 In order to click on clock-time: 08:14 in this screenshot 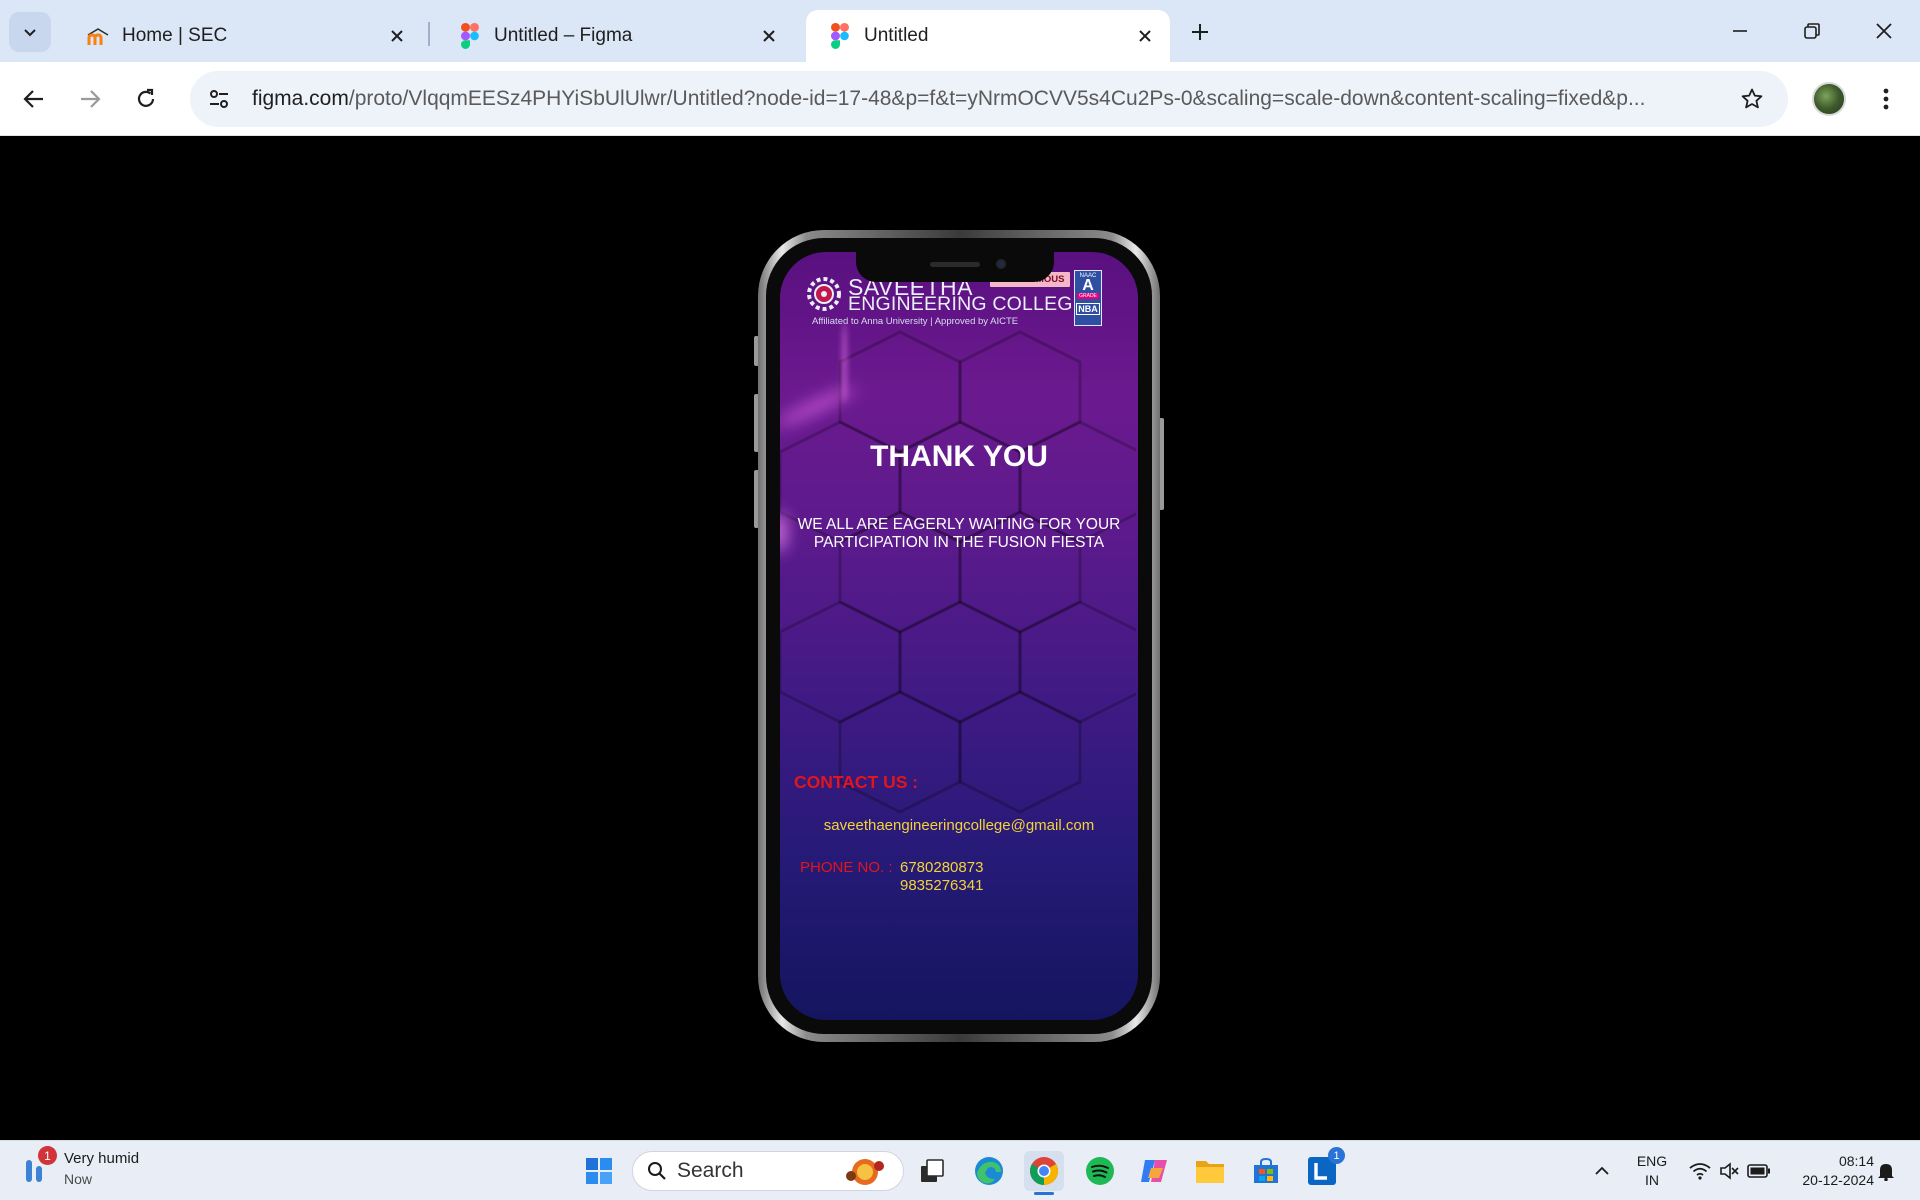, I will do `click(1856, 1161)`.